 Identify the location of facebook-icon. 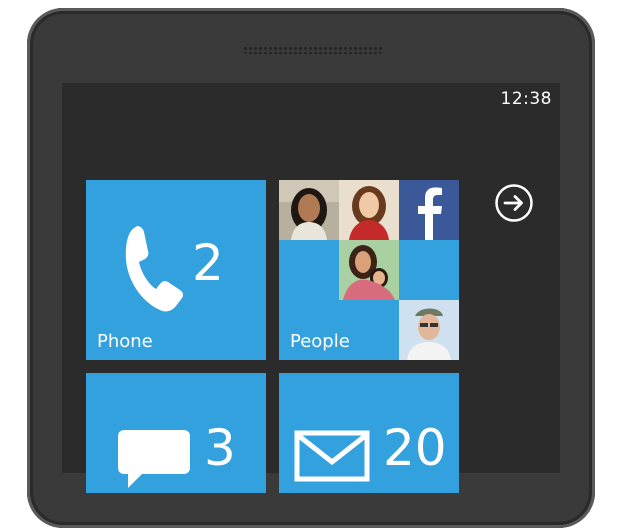
(430, 213).